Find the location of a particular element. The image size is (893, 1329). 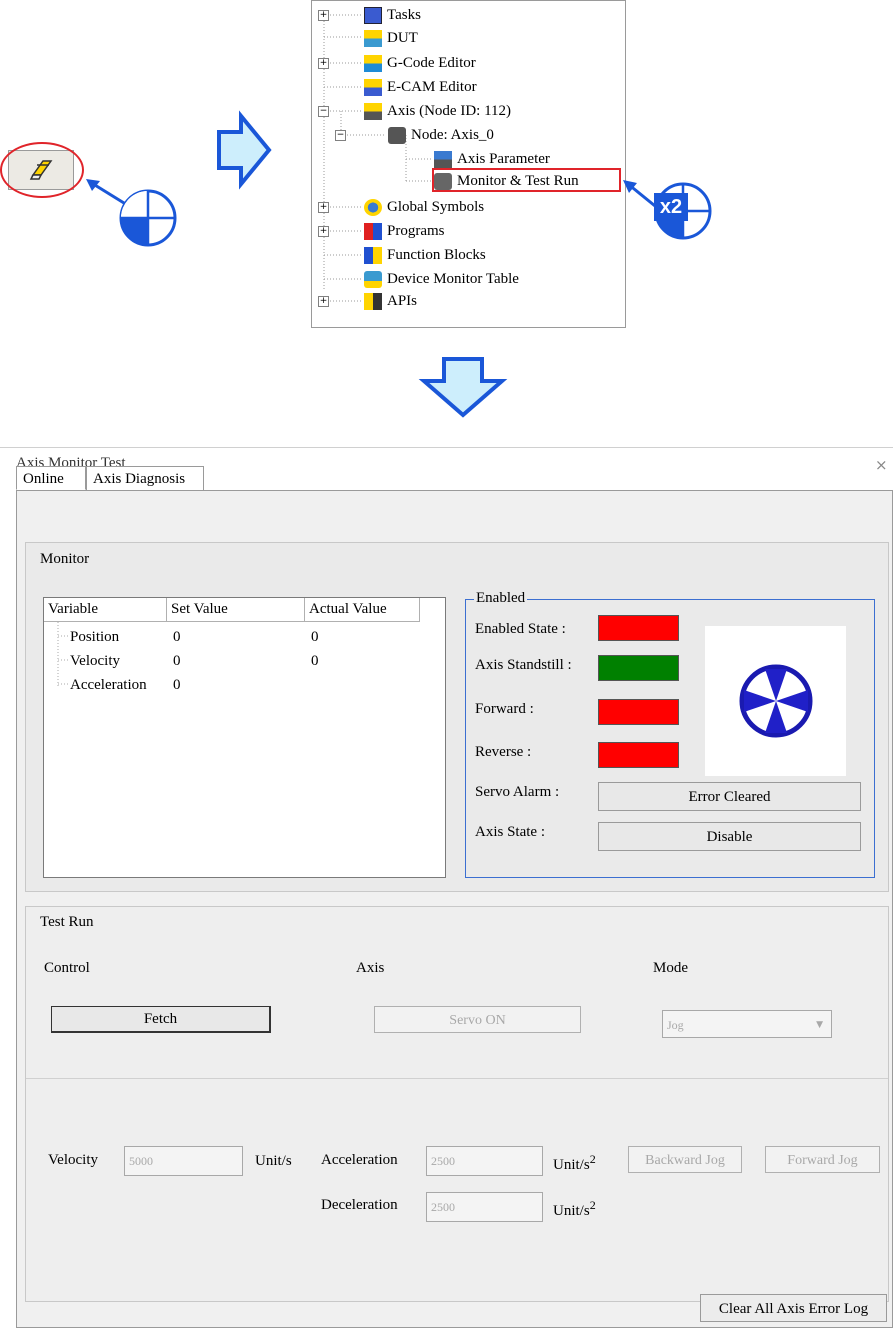

row-variable: Velocity is located at coordinates (95, 661).